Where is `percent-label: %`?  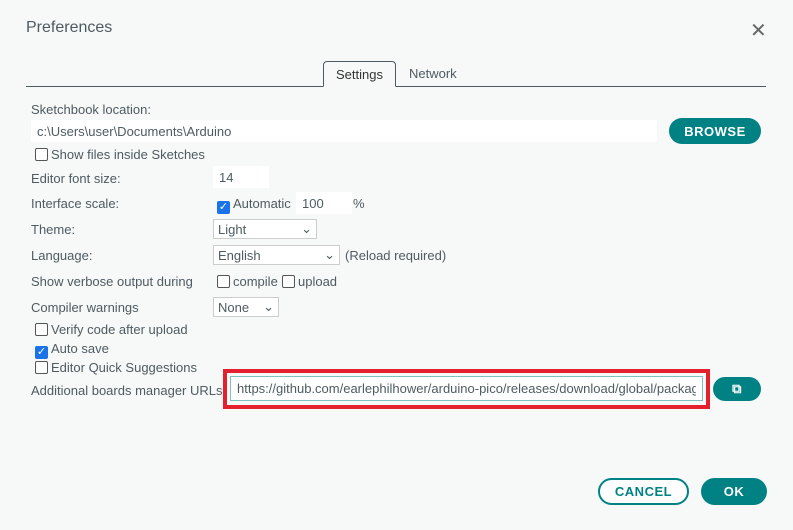 percent-label: % is located at coordinates (359, 203).